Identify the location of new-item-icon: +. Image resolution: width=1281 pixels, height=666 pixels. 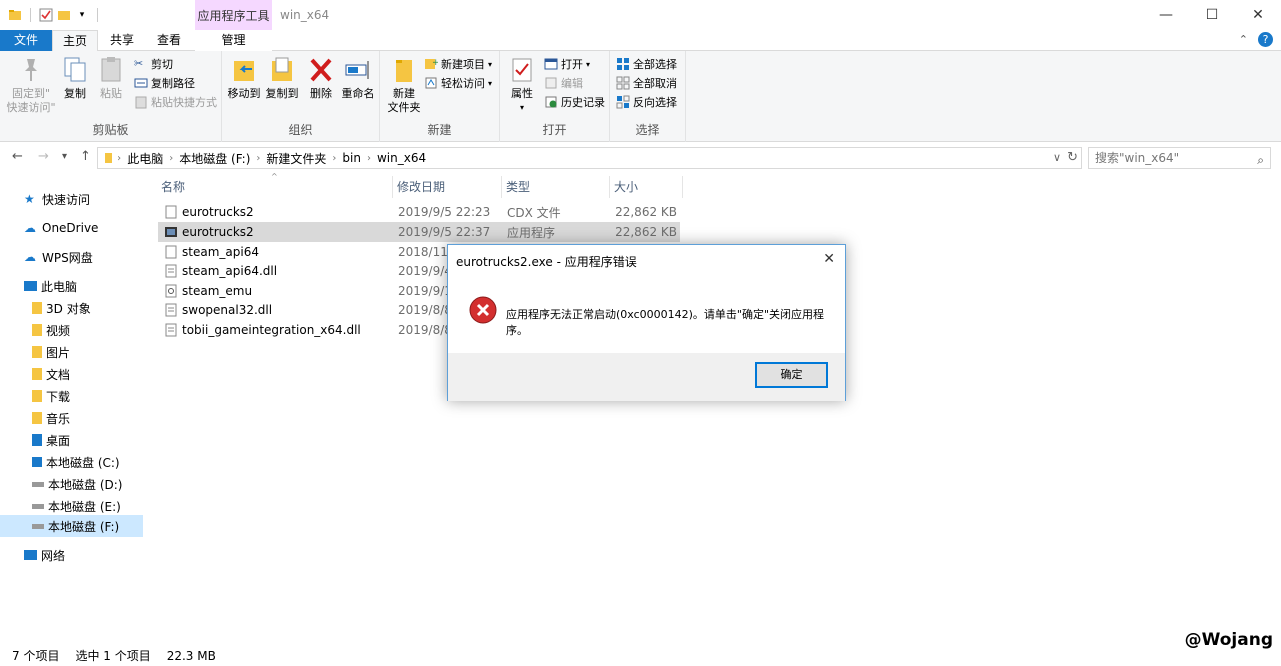
(431, 63).